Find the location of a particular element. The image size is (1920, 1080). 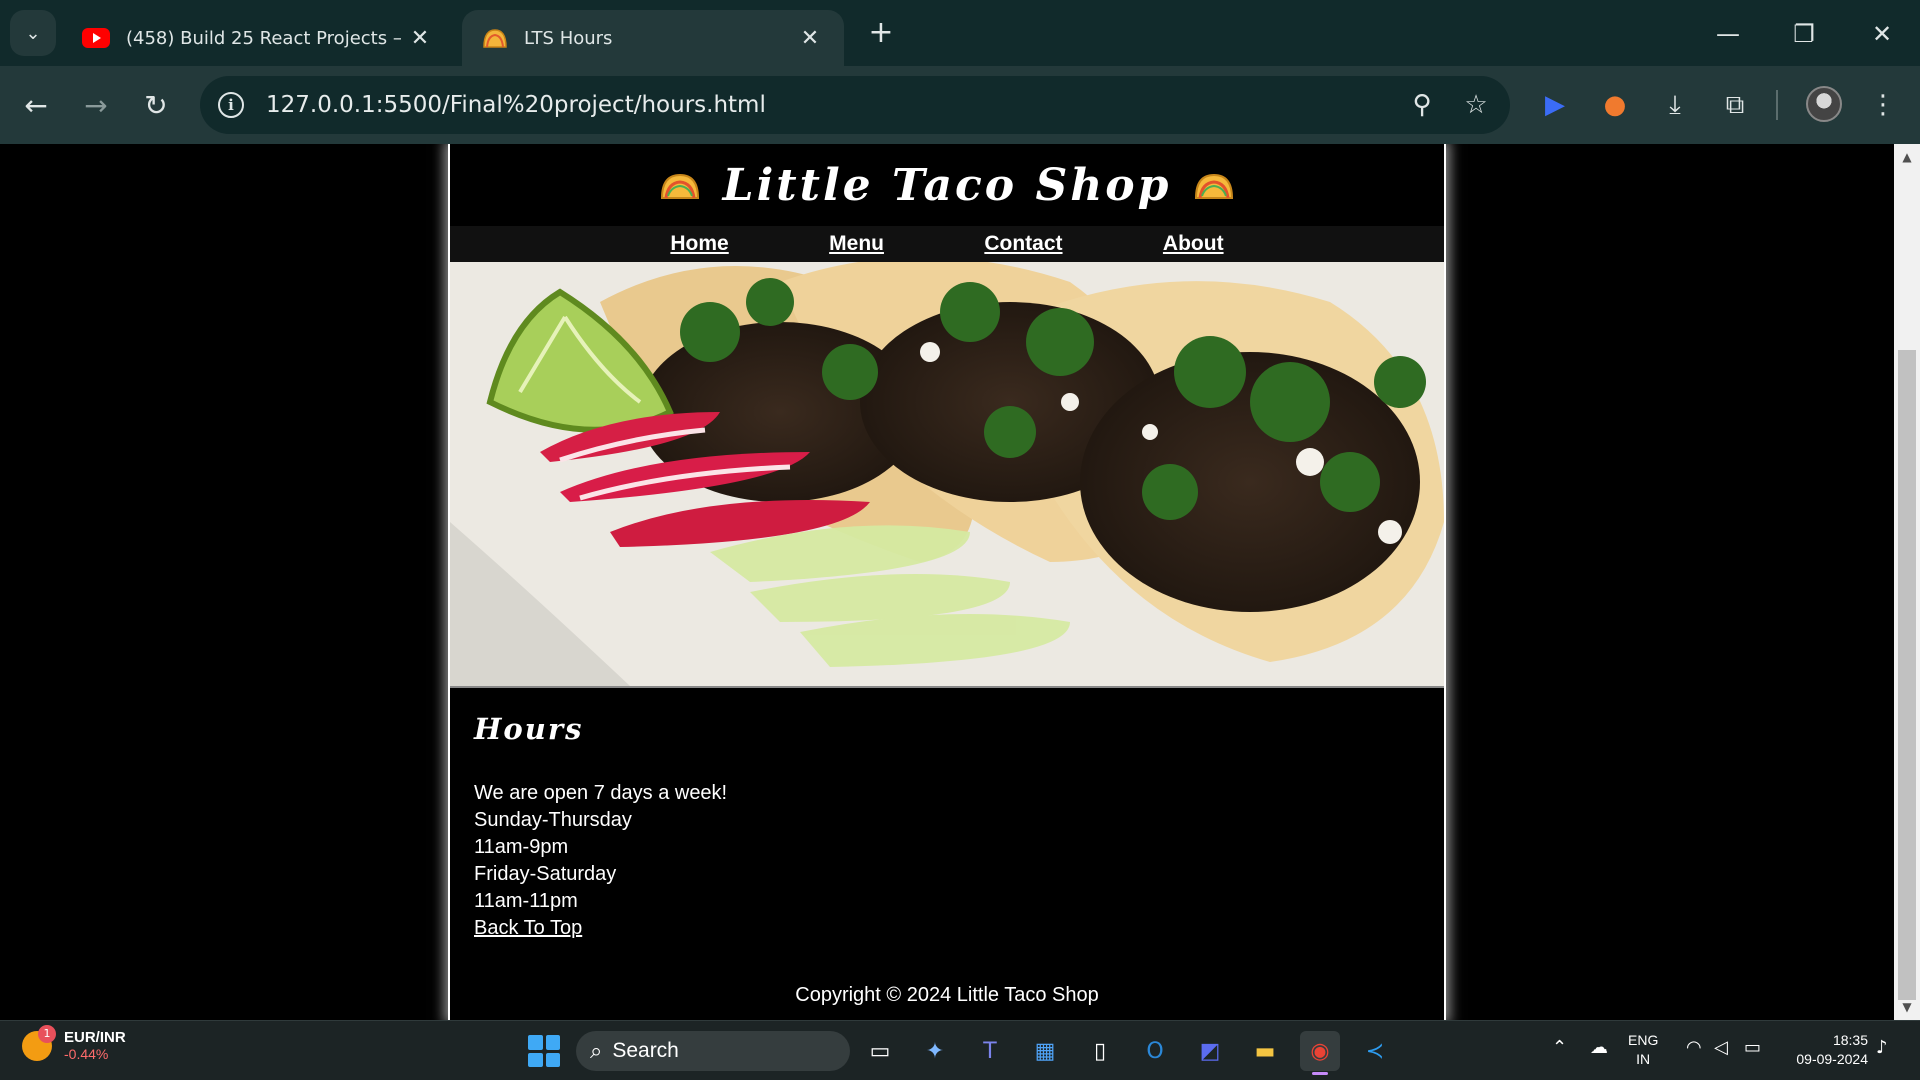

widget-title: EUR/INR is located at coordinates (95, 1037).